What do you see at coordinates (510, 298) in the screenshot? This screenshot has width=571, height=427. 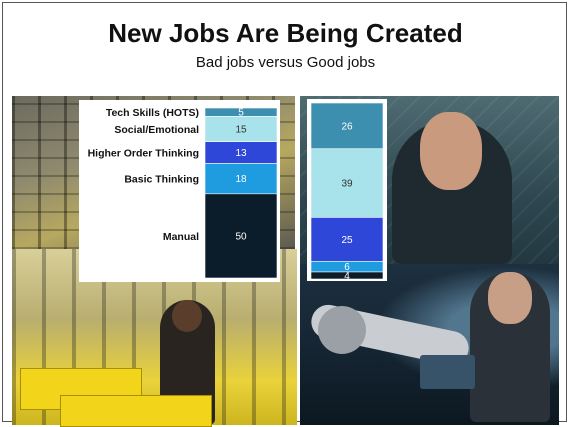 I see `engineer-head` at bounding box center [510, 298].